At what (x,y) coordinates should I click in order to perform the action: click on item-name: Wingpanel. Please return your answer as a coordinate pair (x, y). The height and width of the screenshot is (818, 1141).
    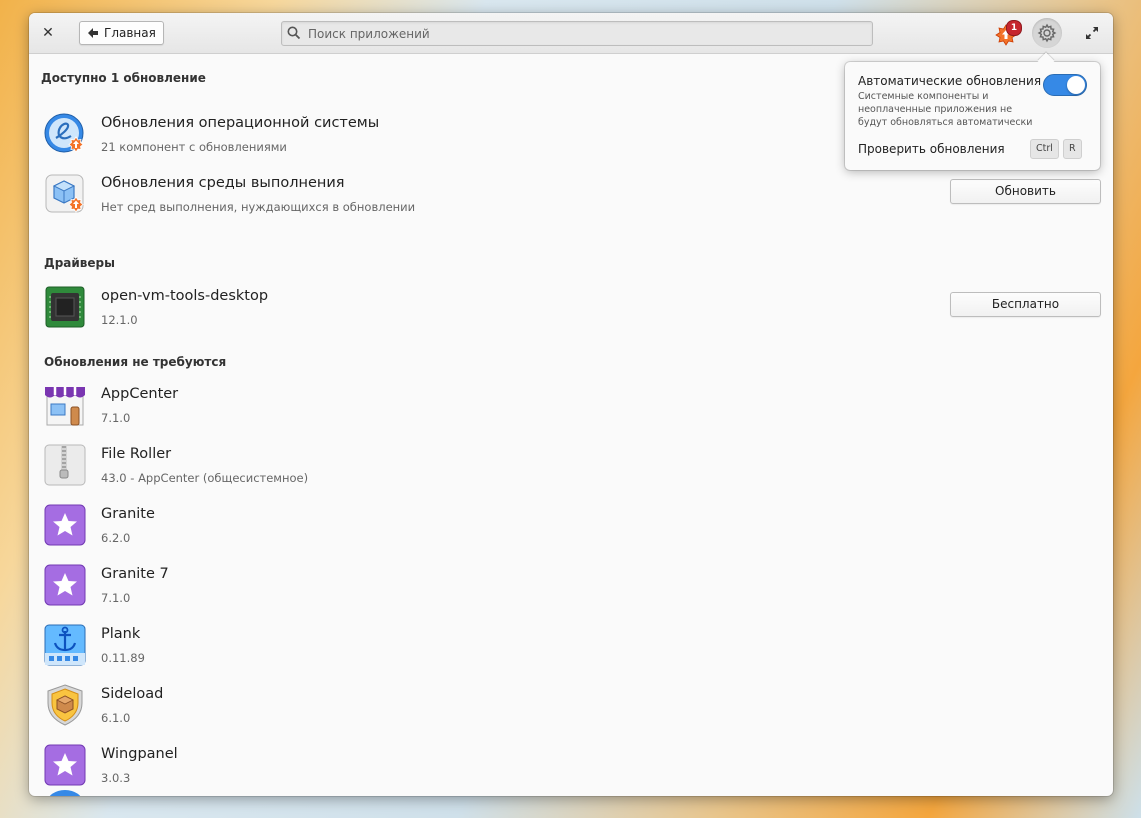
    Looking at the image, I should click on (139, 754).